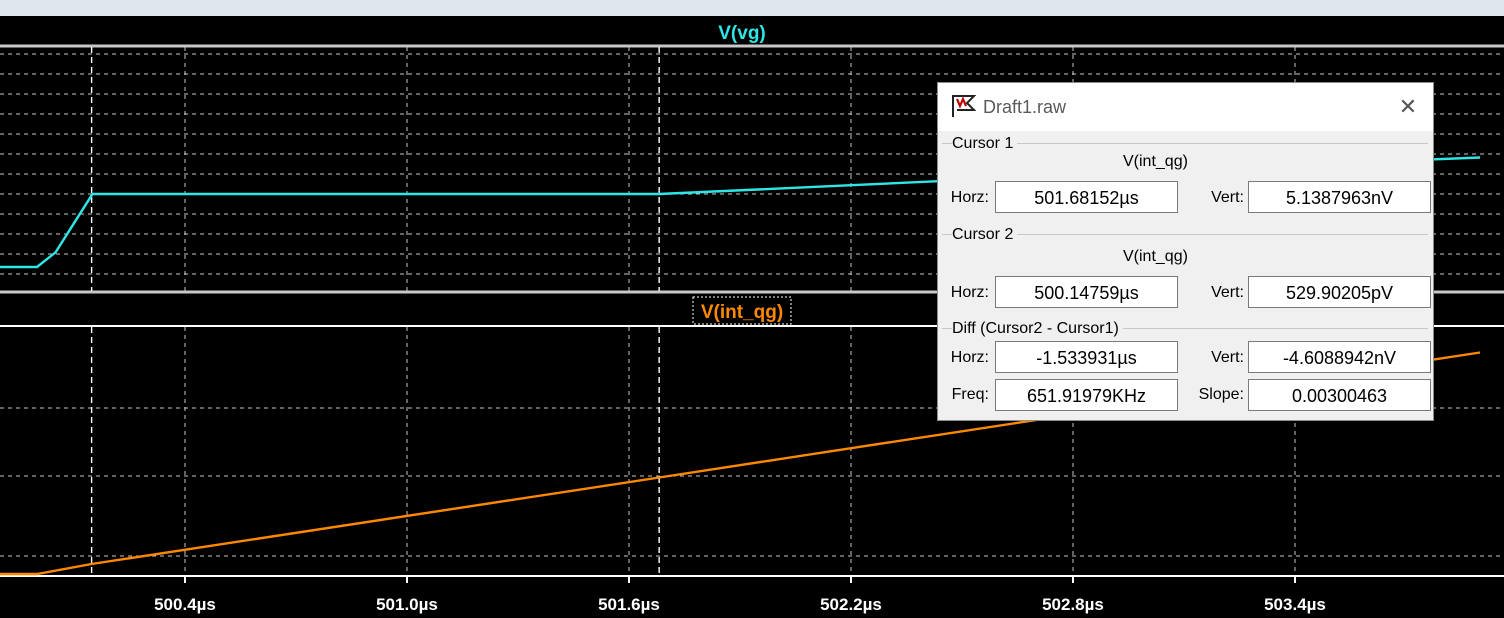  What do you see at coordinates (1227, 292) in the screenshot?
I see `cursor2-vert-label: Vert:` at bounding box center [1227, 292].